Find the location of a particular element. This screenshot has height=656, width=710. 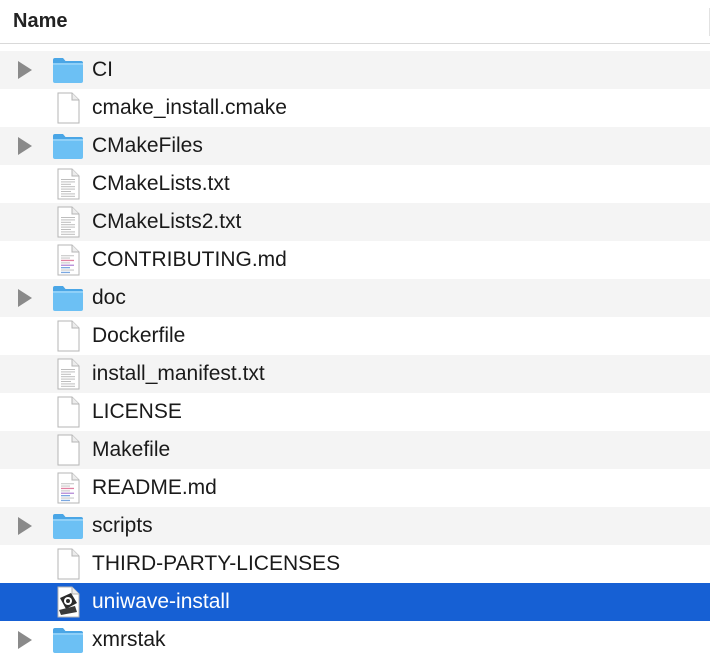

file-row: CI is located at coordinates (355, 70).